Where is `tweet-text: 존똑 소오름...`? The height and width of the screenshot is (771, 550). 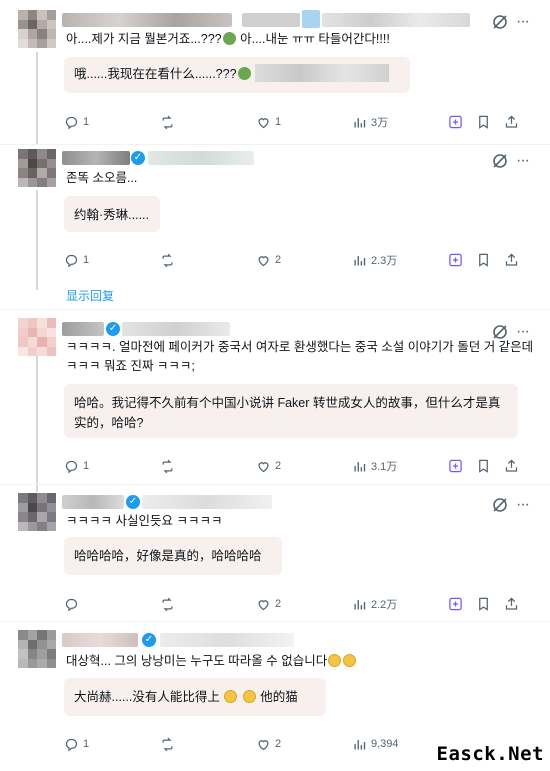 tweet-text: 존똑 소오름... is located at coordinates (102, 178).